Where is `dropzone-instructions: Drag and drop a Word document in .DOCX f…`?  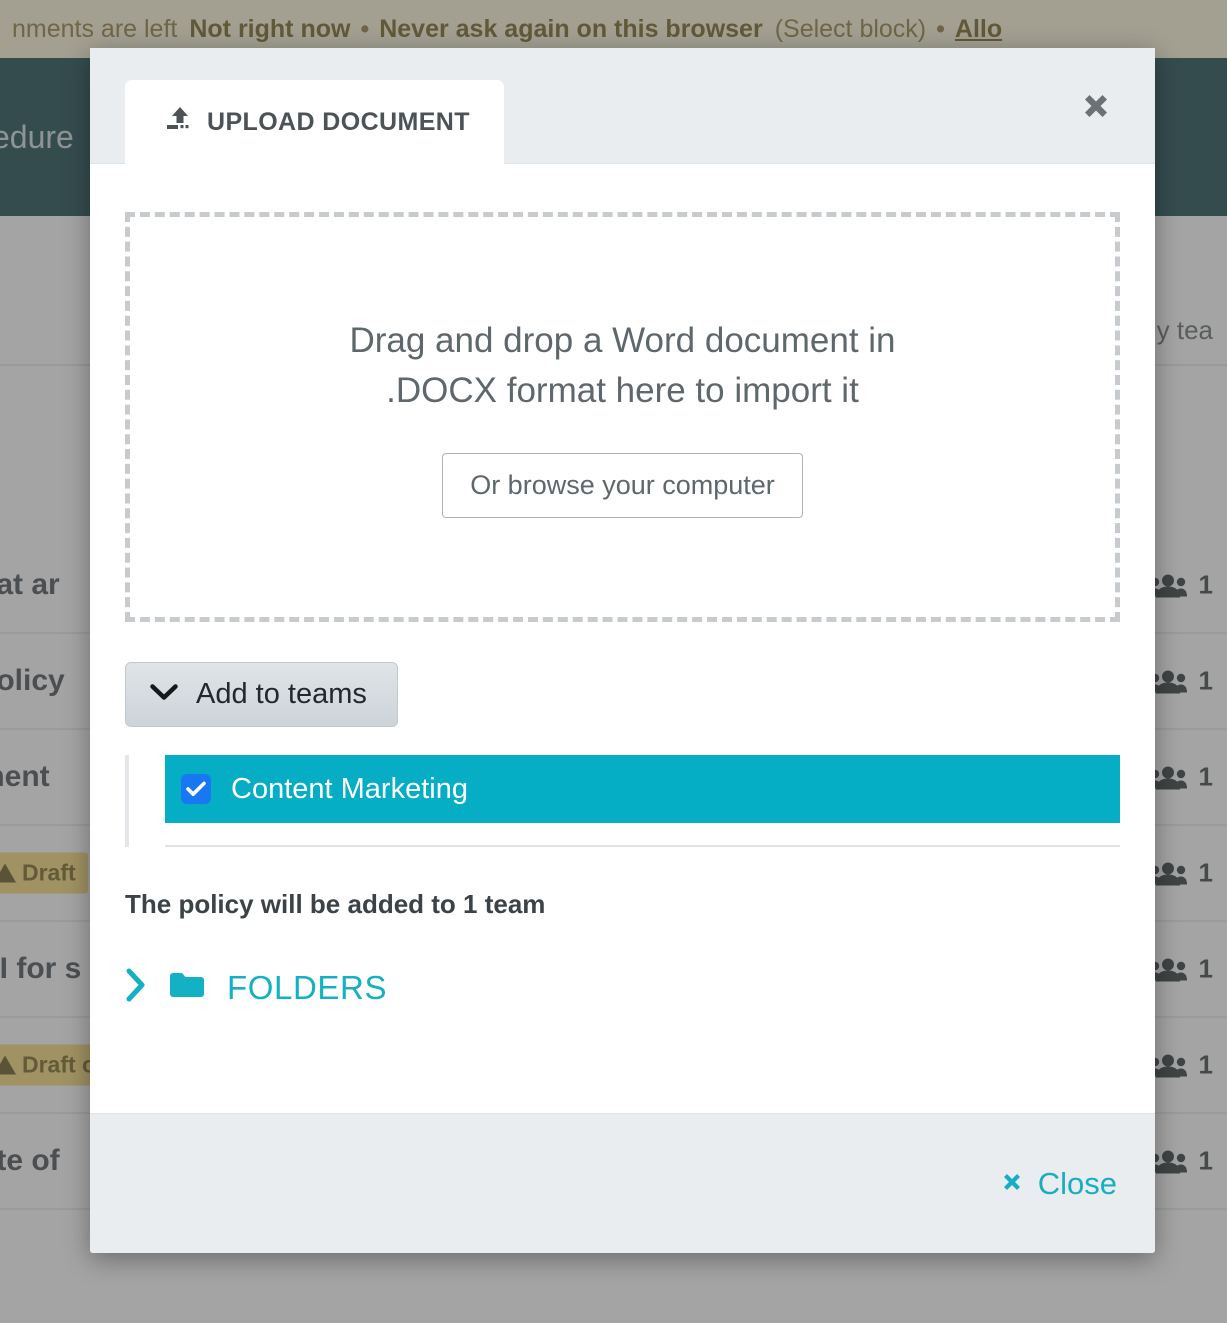 dropzone-instructions: Drag and drop a Word document in .DOCX f… is located at coordinates (622, 365).